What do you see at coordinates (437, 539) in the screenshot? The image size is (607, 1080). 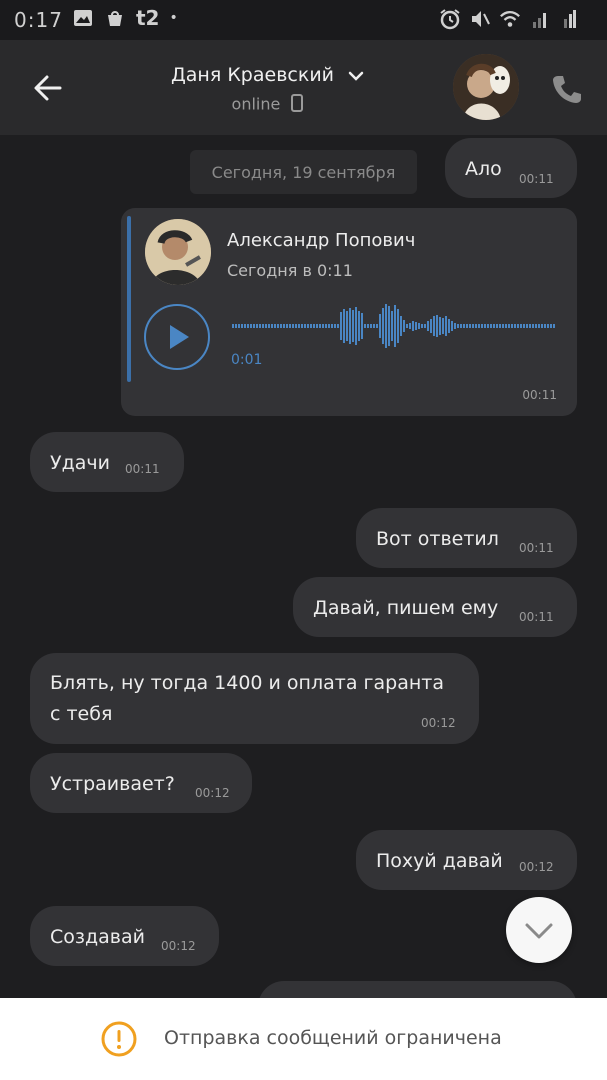 I see `message-text: Вот ответил` at bounding box center [437, 539].